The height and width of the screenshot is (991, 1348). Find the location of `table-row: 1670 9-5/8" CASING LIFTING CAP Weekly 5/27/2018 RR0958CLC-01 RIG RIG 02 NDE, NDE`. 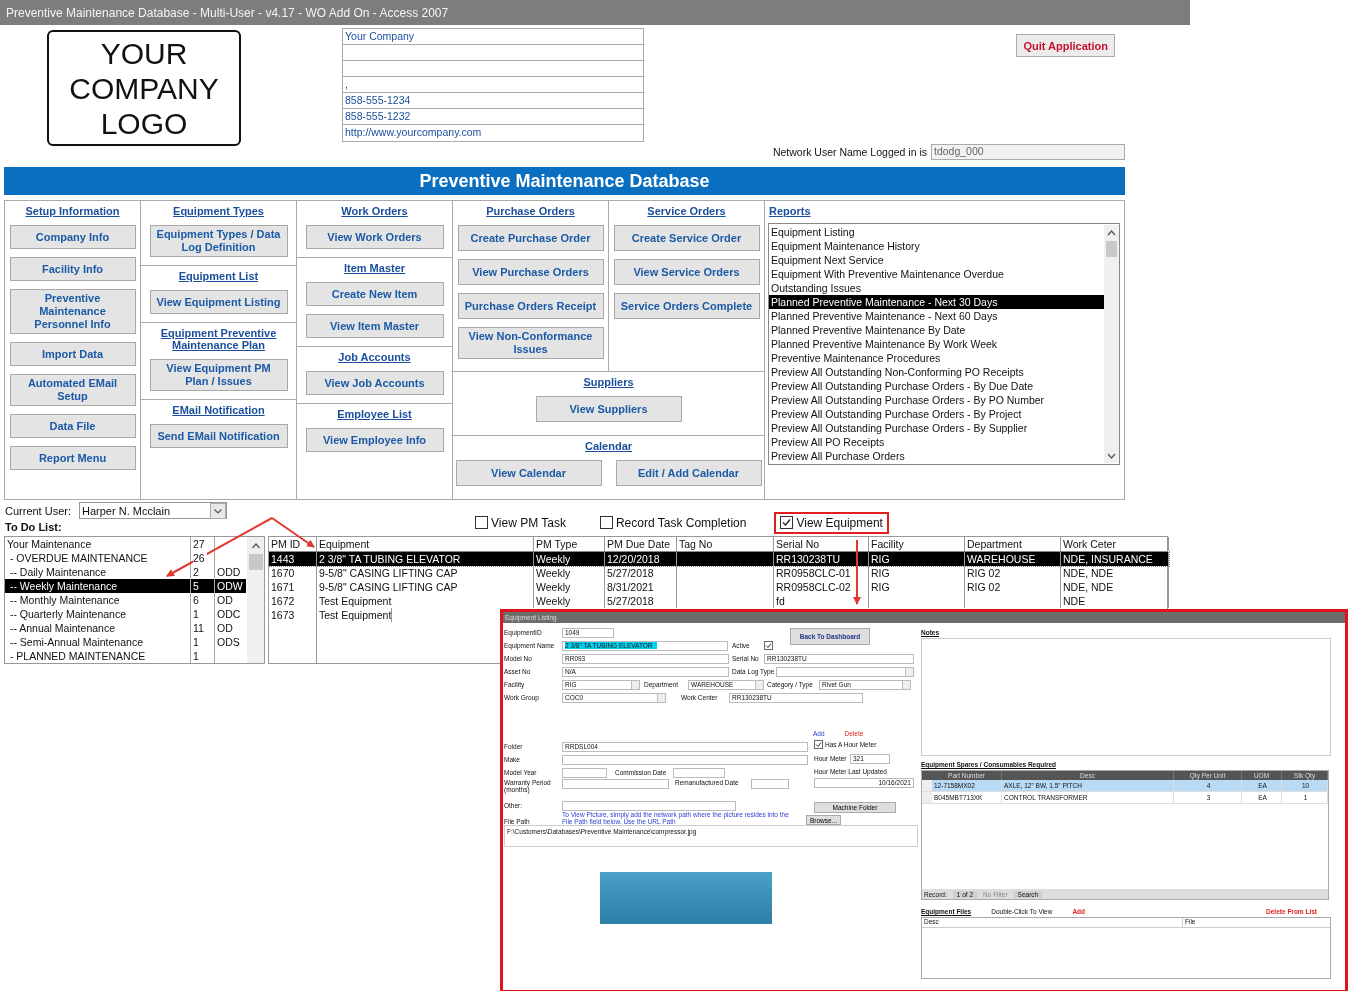

table-row: 1670 9-5/8" CASING LIFTING CAP Weekly 5/27/2018 RR0958CLC-01 RIG RIG 02 NDE, NDE is located at coordinates (719, 573).